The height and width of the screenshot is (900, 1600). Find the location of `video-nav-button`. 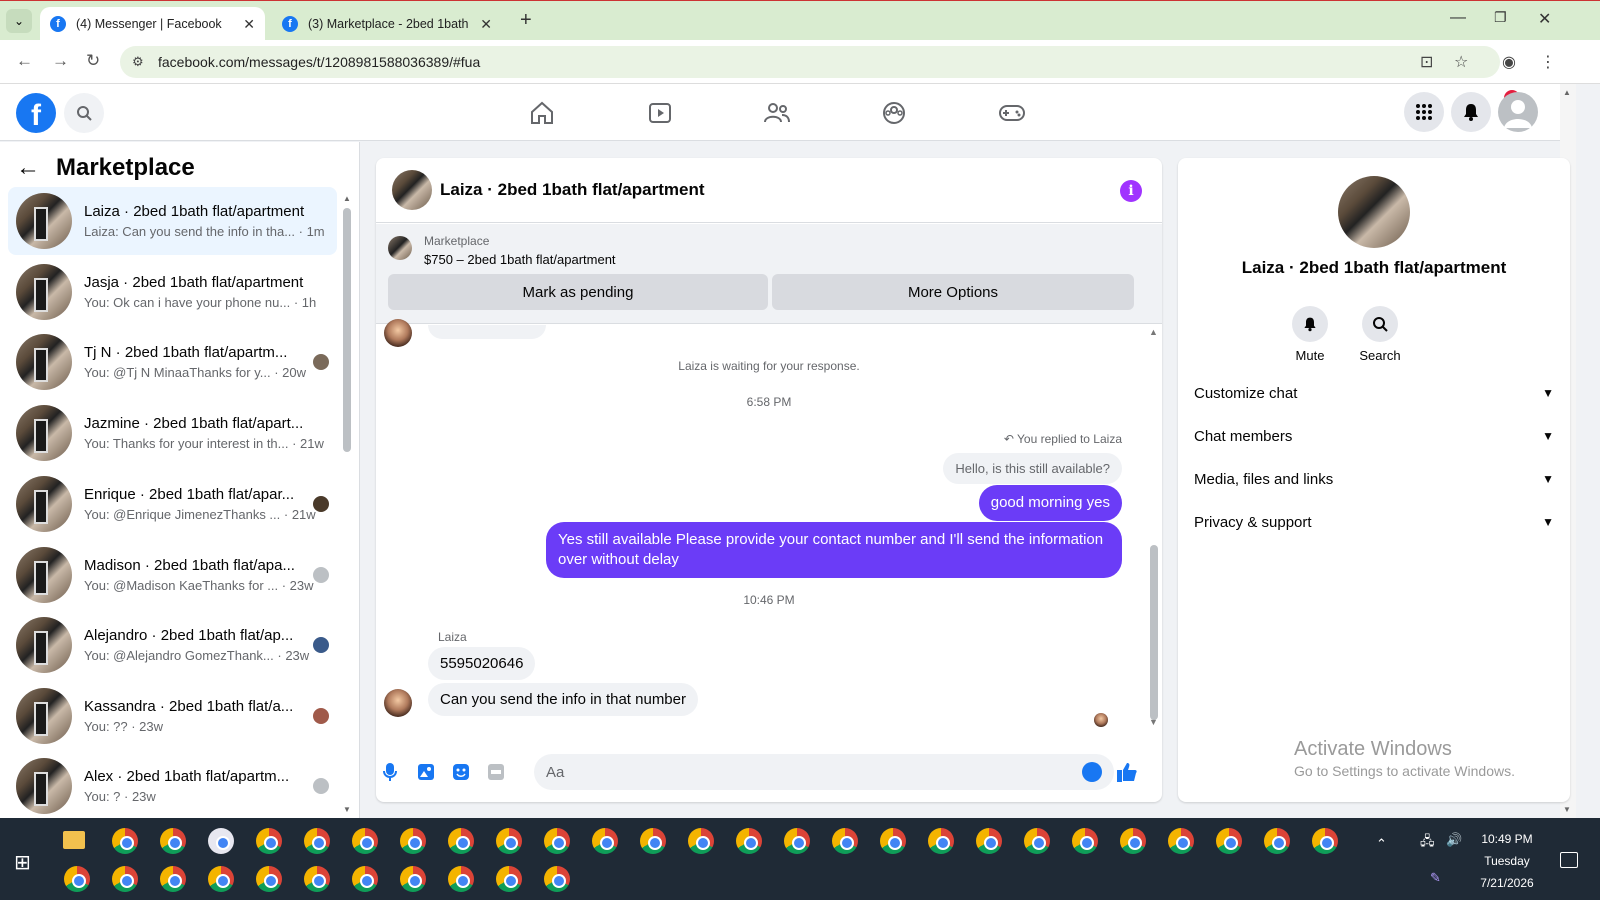

video-nav-button is located at coordinates (660, 113).